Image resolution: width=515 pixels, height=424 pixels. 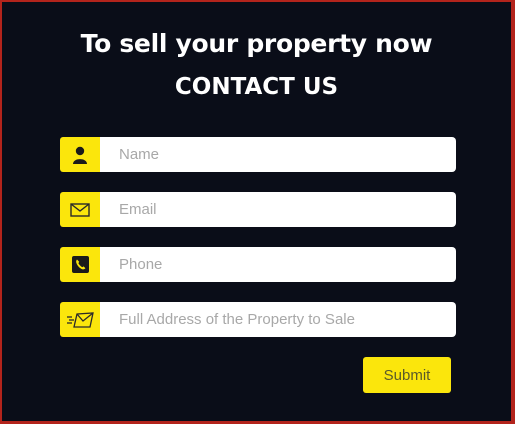 I want to click on phone-row, so click(x=258, y=264).